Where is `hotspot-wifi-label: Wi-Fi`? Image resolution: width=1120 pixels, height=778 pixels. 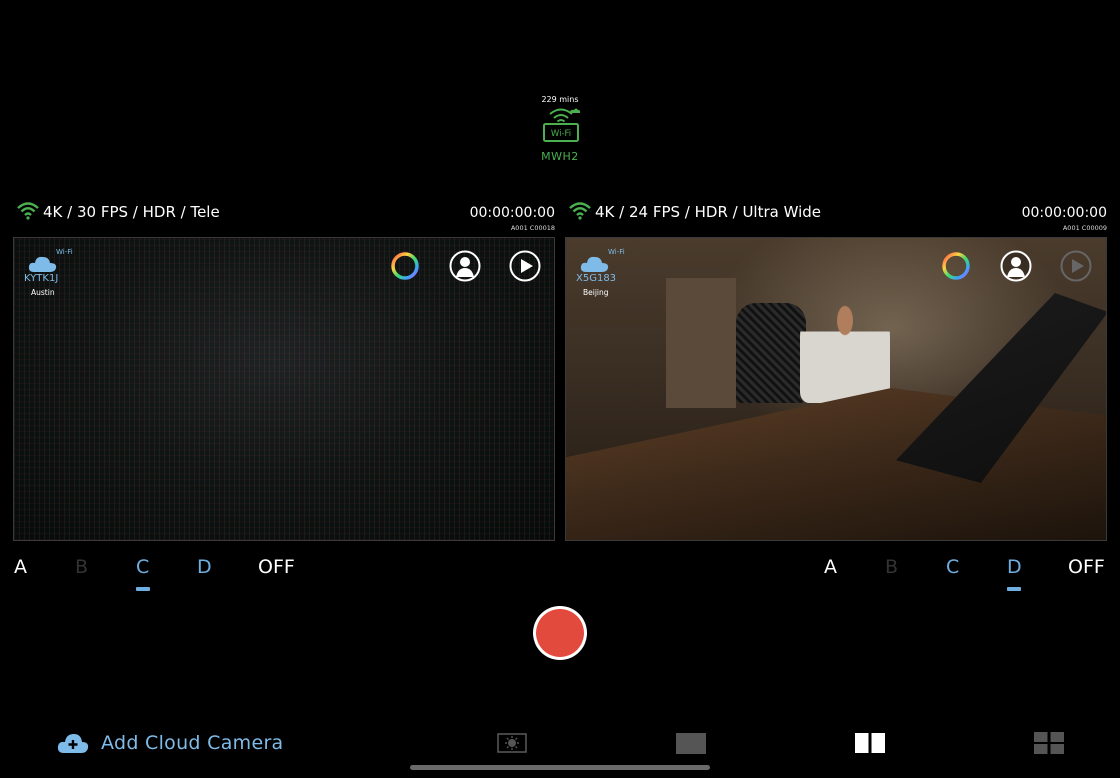 hotspot-wifi-label: Wi-Fi is located at coordinates (561, 134).